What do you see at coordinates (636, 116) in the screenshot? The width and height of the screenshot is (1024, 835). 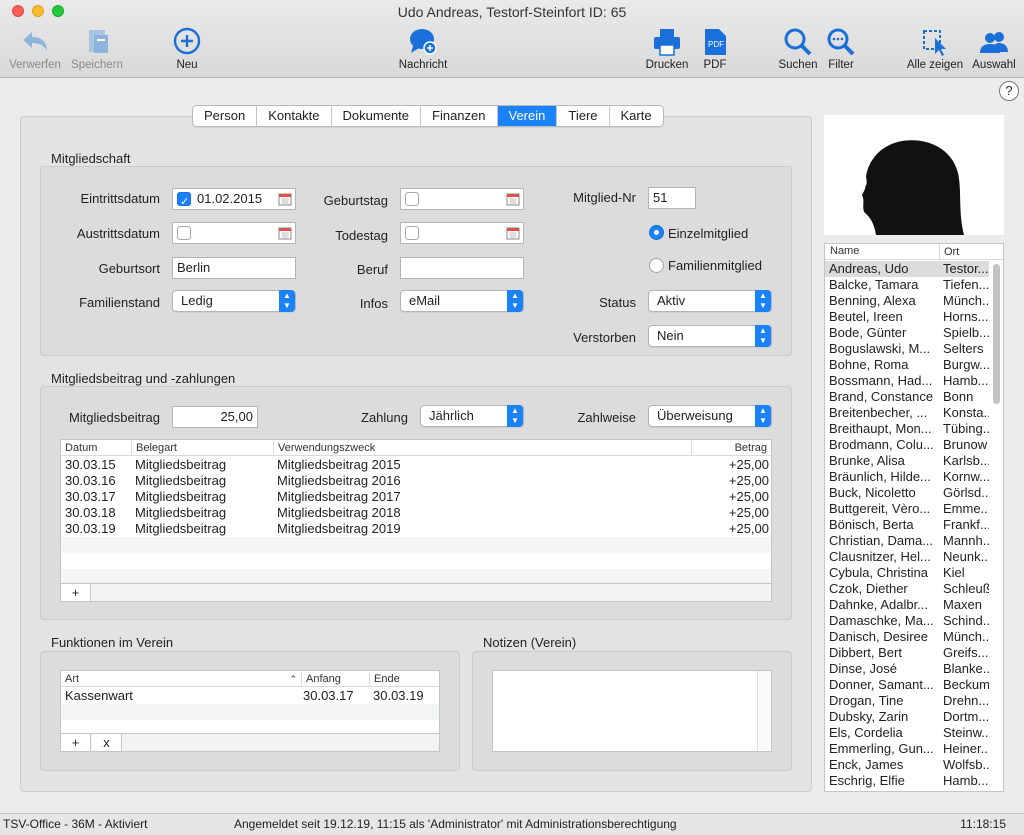 I see `tab-karte: Karte` at bounding box center [636, 116].